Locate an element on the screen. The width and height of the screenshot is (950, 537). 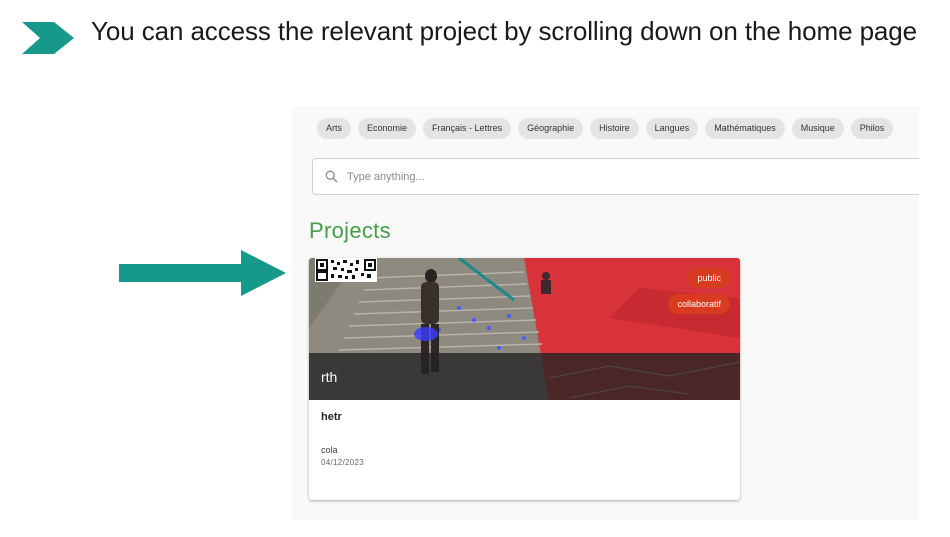
public-badge: public is located at coordinates (709, 278).